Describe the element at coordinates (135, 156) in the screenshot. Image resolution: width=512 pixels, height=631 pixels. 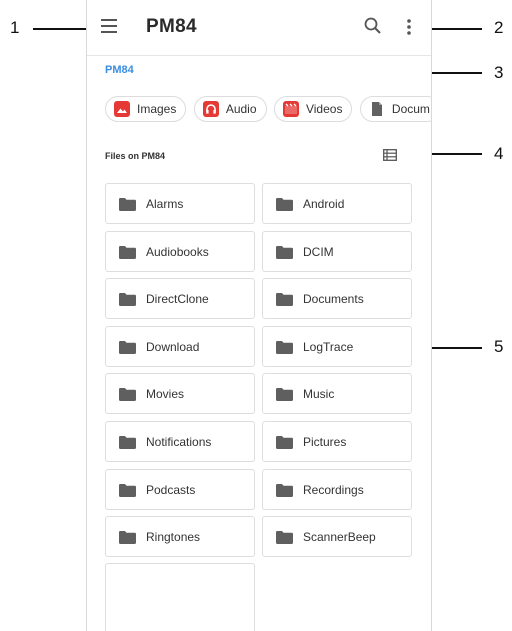
I see `section-heading: Files on PM84` at that location.